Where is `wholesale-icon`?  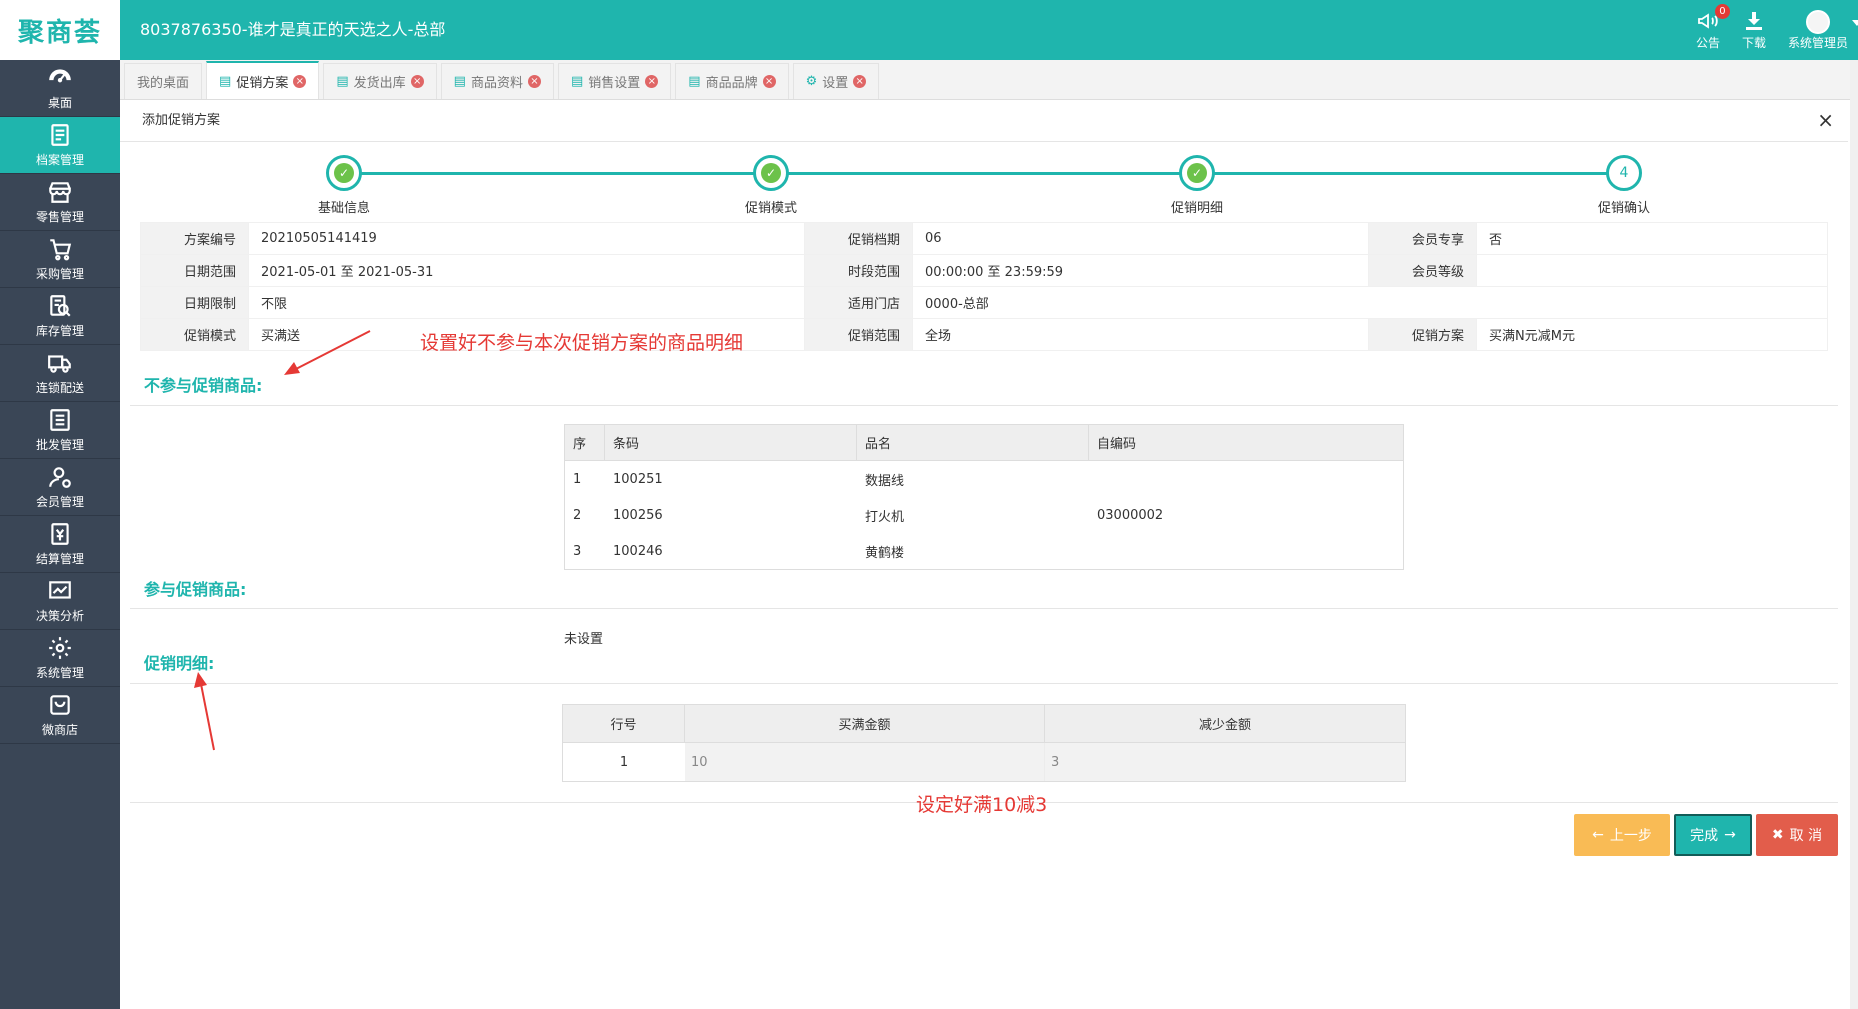
wholesale-icon is located at coordinates (60, 420).